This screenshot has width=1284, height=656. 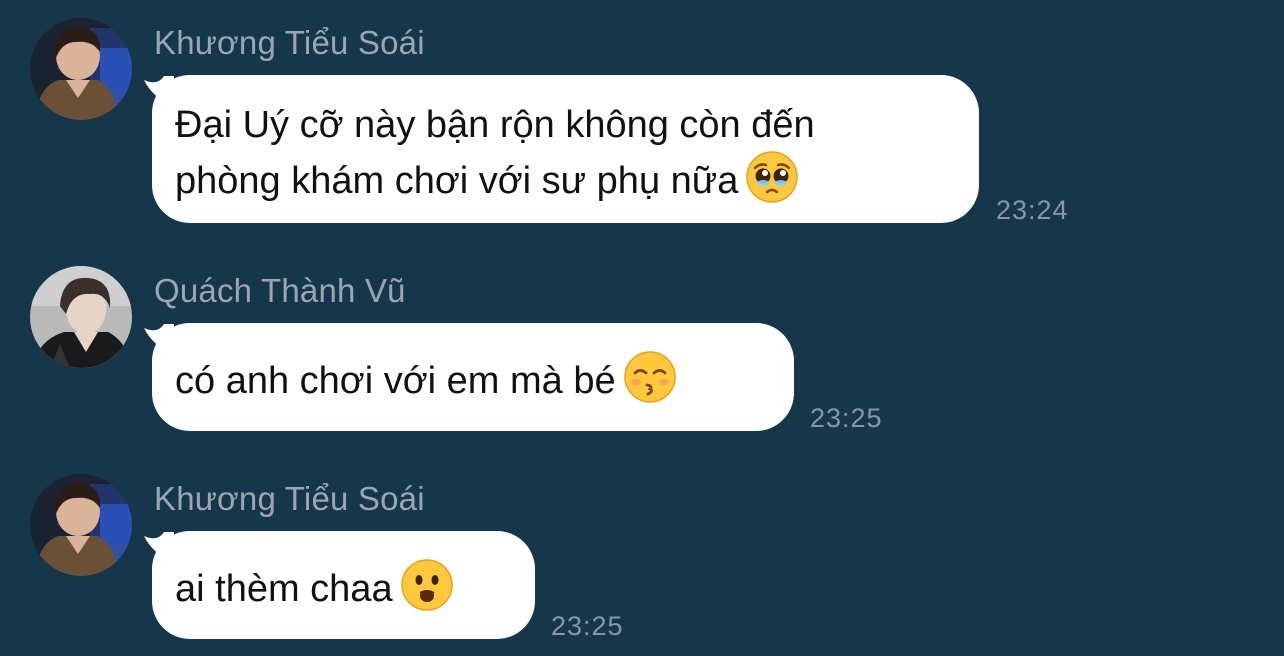 What do you see at coordinates (426, 585) in the screenshot?
I see `frowning-face-open-mouth-icon` at bounding box center [426, 585].